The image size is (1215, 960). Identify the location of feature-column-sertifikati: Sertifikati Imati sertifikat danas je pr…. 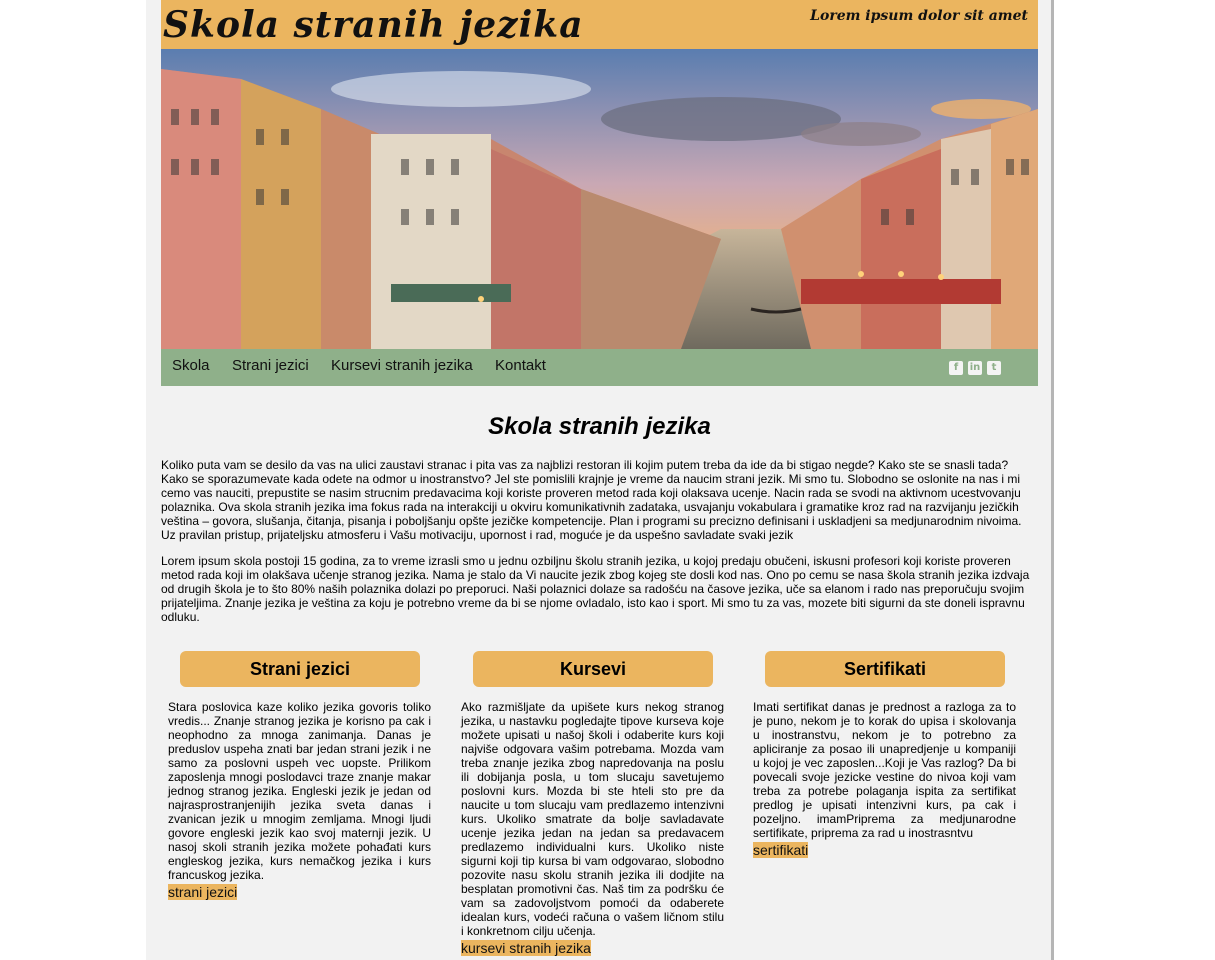
(884, 755).